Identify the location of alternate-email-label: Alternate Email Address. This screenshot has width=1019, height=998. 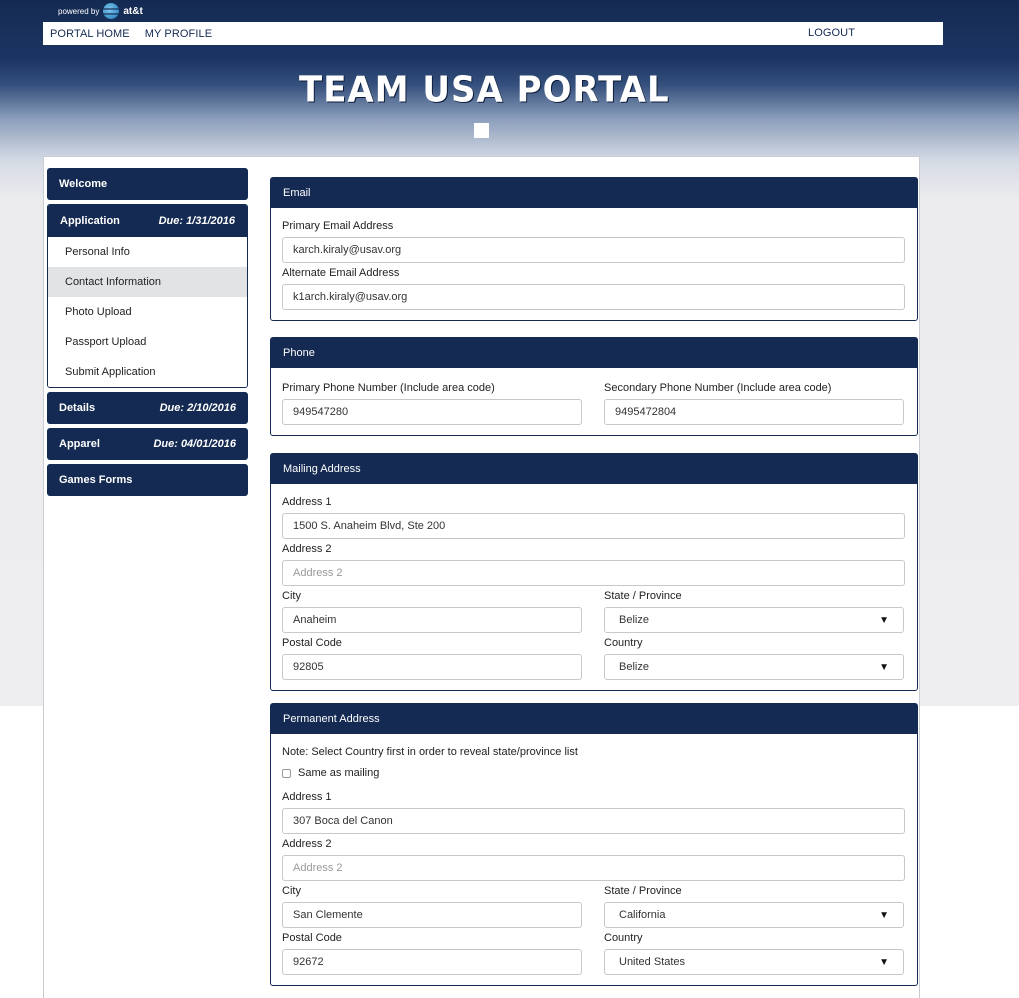
(341, 273).